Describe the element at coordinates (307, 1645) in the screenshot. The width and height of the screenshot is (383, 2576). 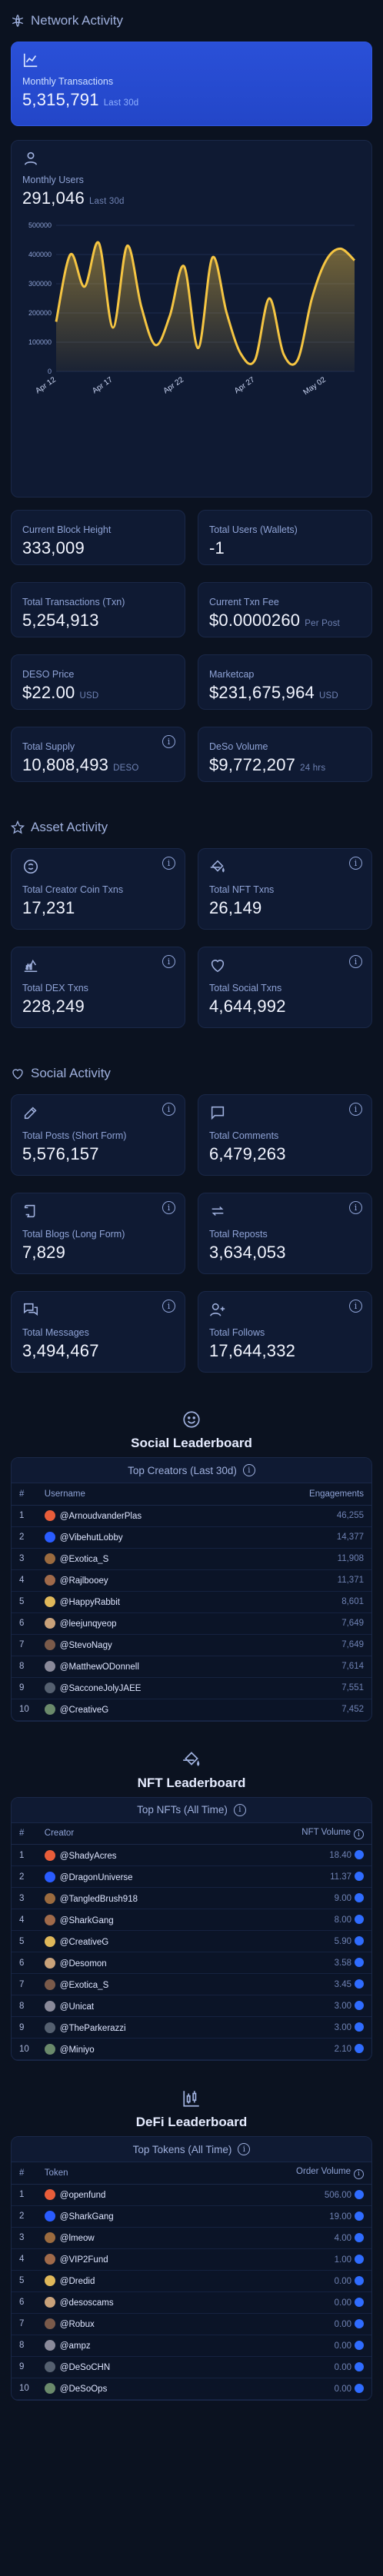
I see `value-cell: 7,649` at that location.